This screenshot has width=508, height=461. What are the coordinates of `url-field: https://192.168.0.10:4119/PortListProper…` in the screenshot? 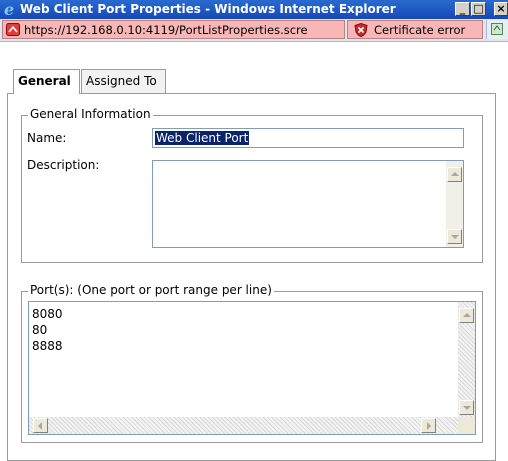 It's located at (173, 29).